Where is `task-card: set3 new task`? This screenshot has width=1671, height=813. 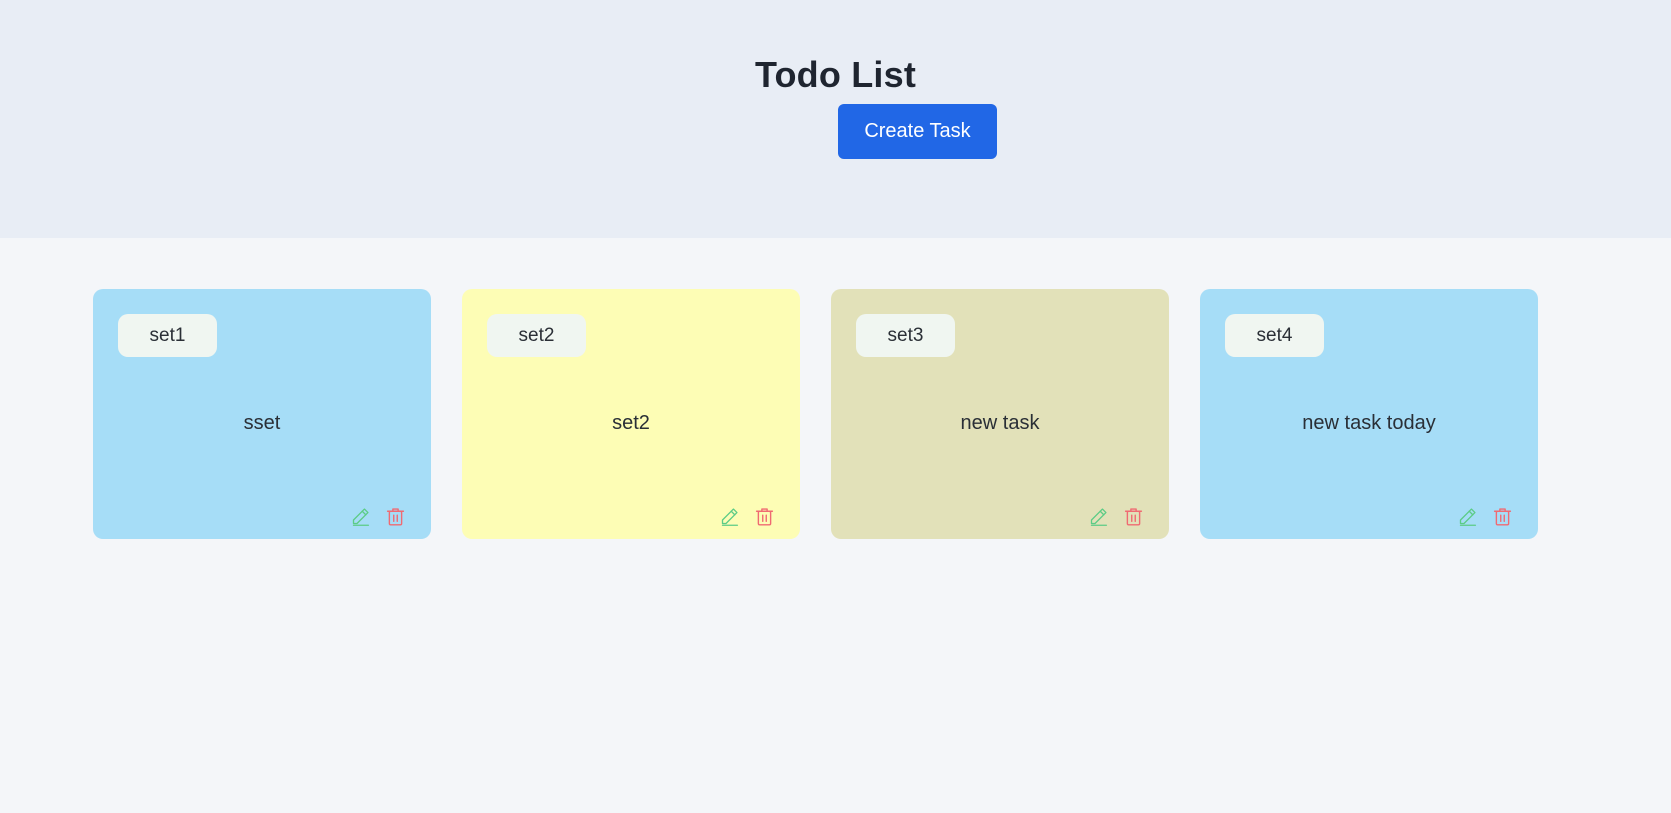 task-card: set3 new task is located at coordinates (1000, 414).